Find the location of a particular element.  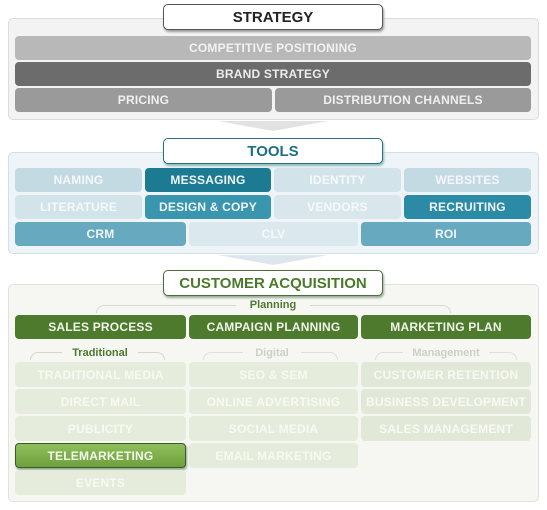

tool-recruiting: RECRUITING is located at coordinates (467, 207).